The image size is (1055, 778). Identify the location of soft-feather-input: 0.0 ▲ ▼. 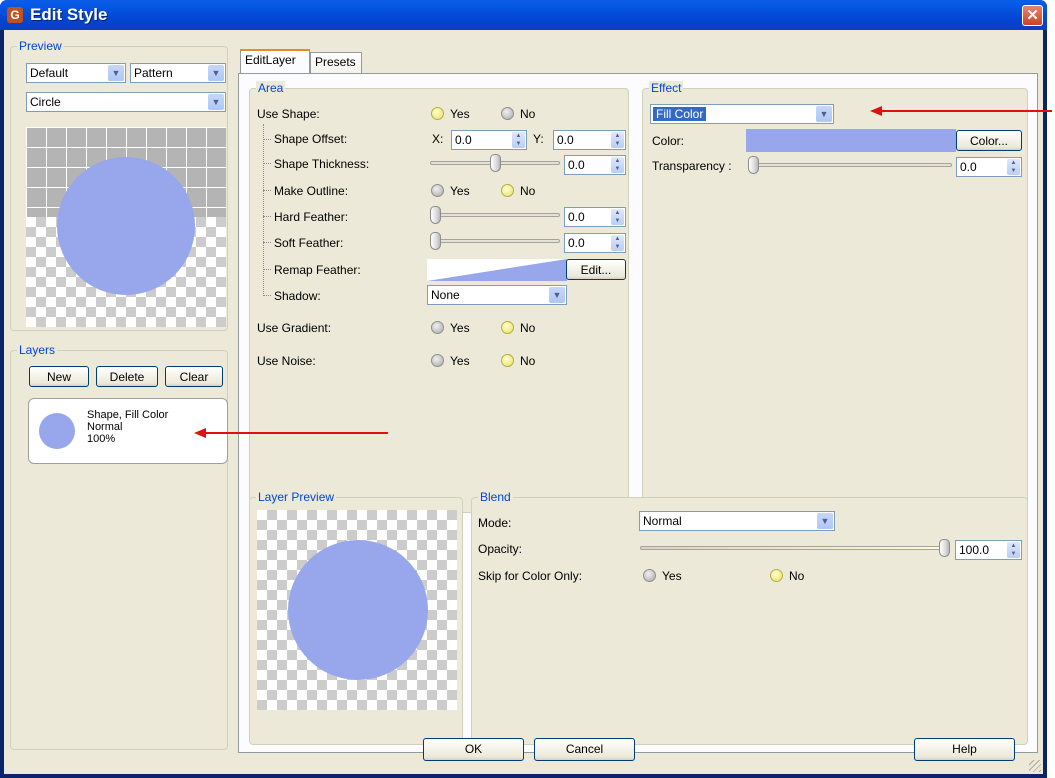
(595, 243).